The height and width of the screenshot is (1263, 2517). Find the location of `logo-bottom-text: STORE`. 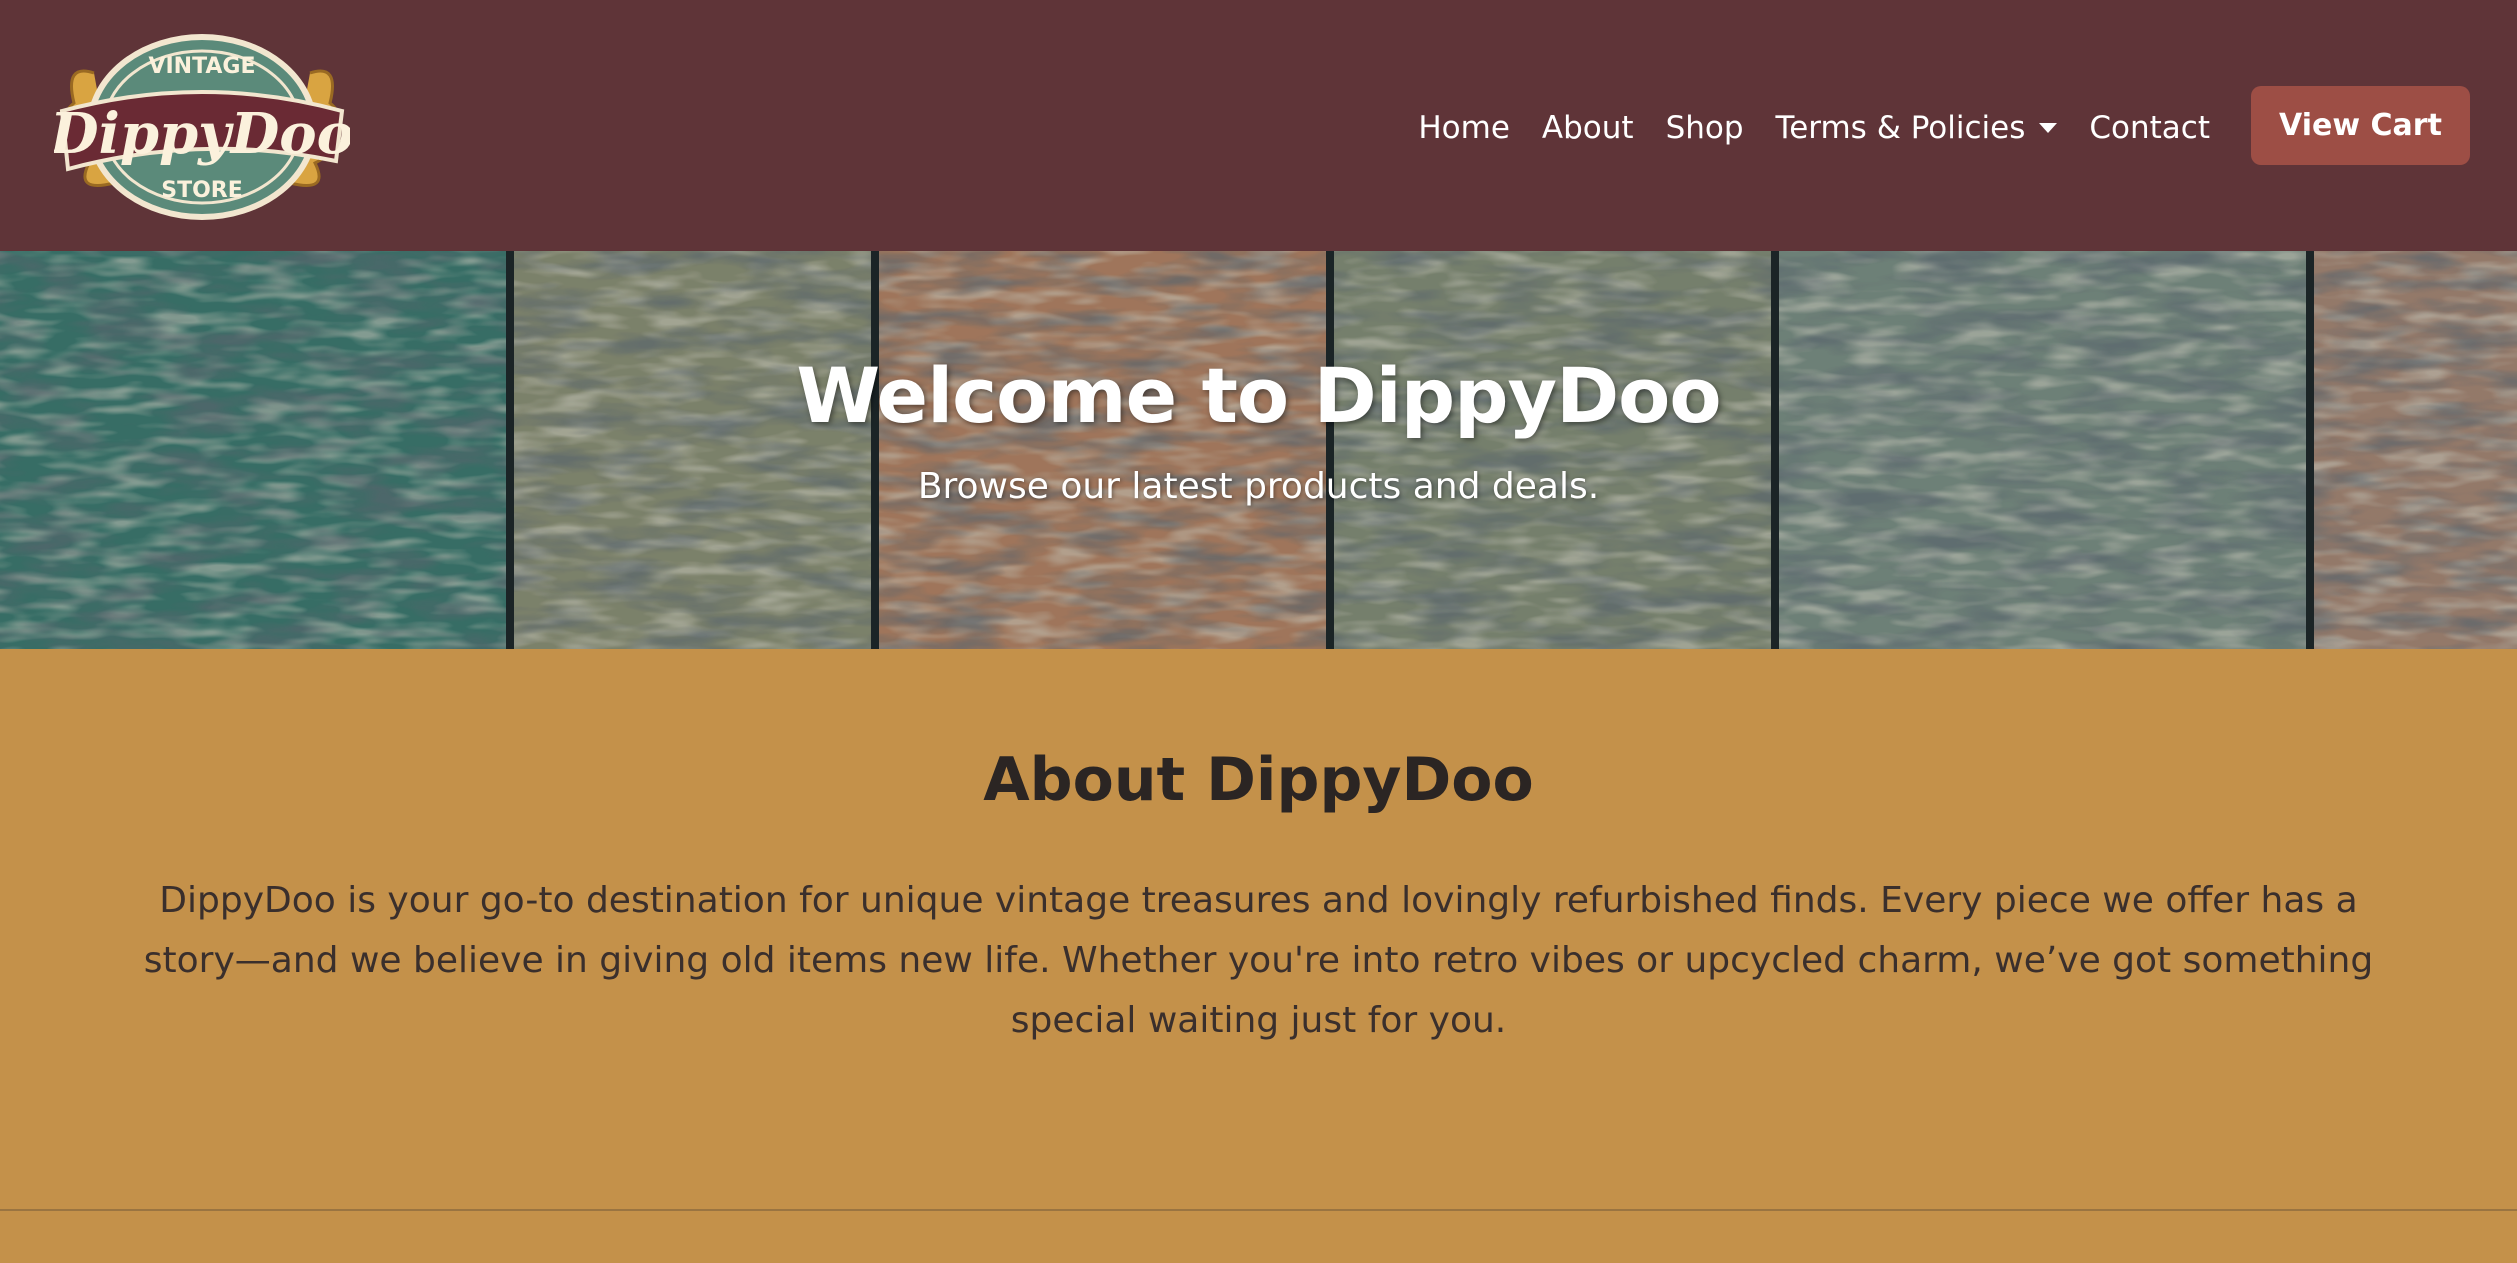

logo-bottom-text: STORE is located at coordinates (202, 190).